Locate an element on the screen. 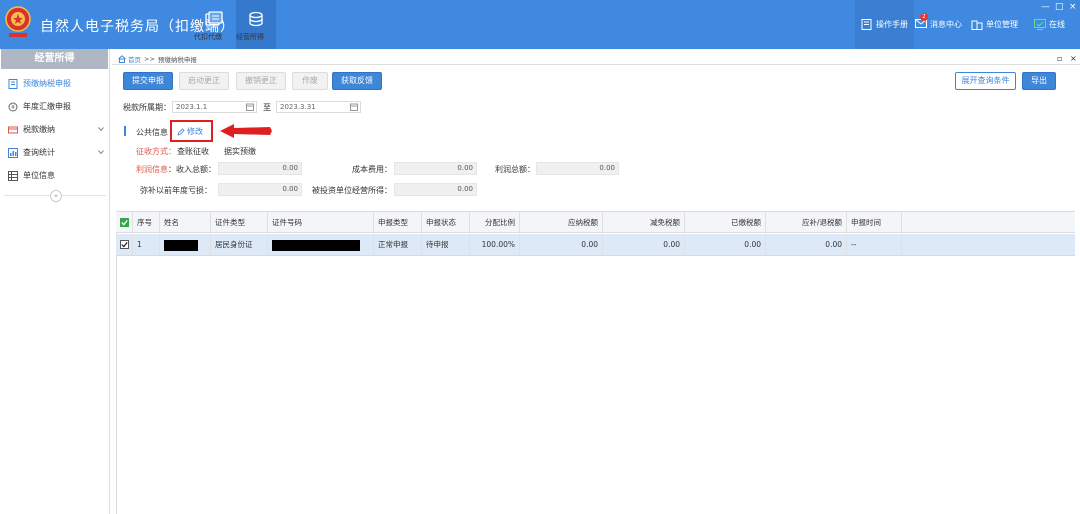  cell-ratio: 100.00% is located at coordinates (495, 244).